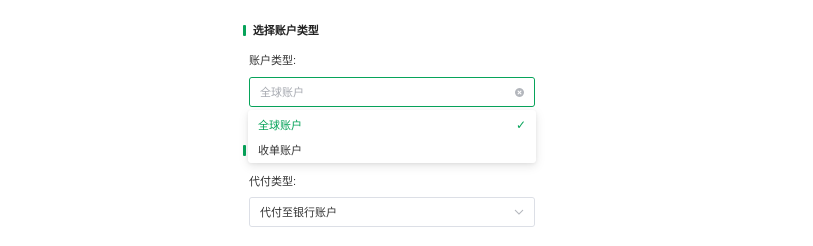 The image size is (813, 246). What do you see at coordinates (520, 124) in the screenshot?
I see `check-icon: ✓` at bounding box center [520, 124].